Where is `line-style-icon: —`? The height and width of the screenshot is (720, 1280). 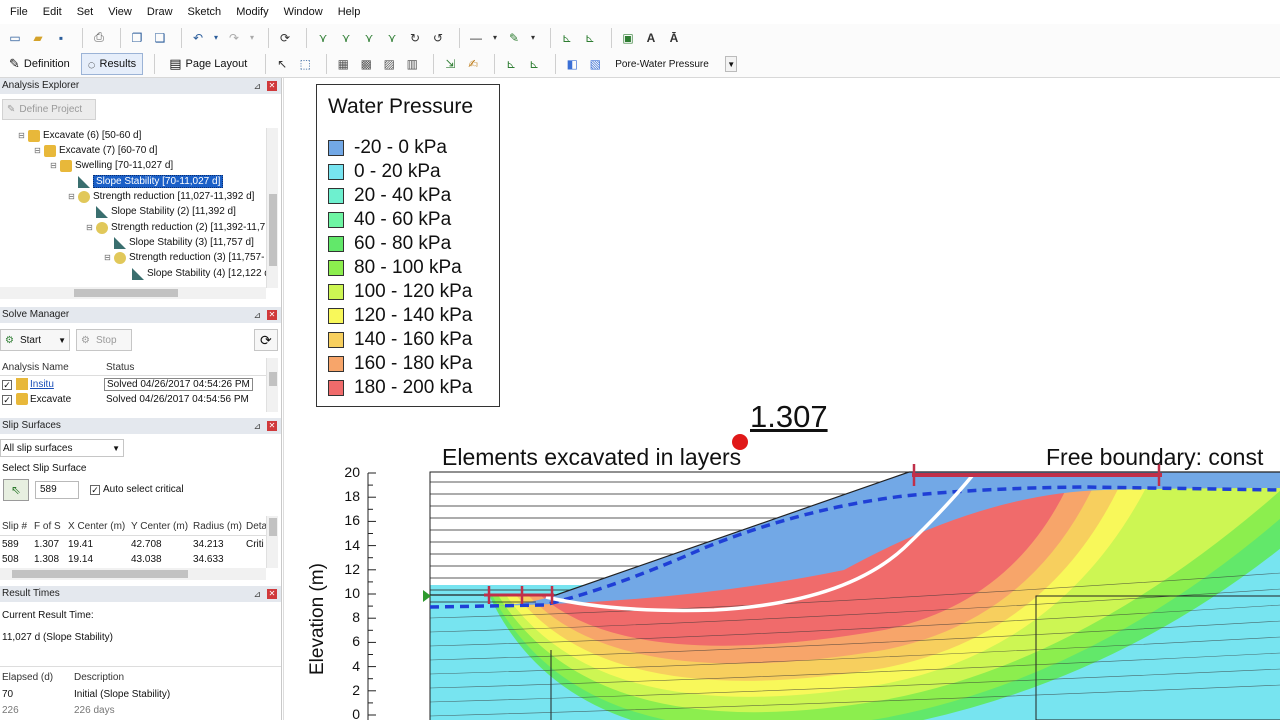 line-style-icon: — is located at coordinates (476, 38).